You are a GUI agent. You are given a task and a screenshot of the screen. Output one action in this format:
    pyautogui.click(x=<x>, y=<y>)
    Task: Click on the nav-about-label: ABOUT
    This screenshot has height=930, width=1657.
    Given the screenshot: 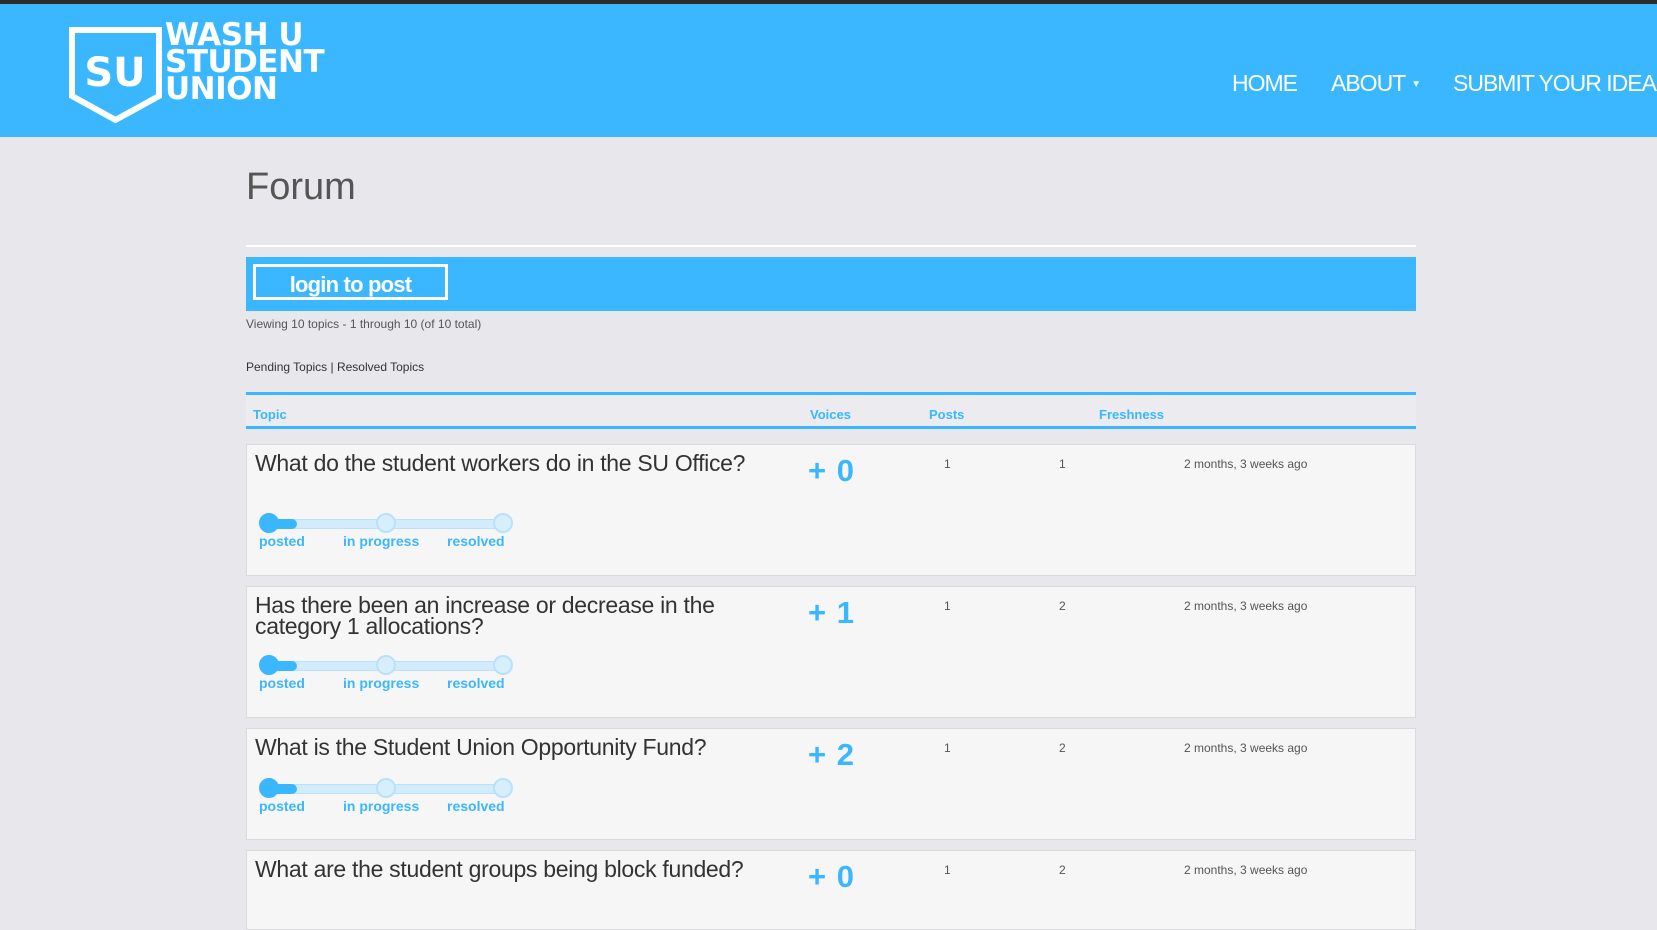 What is the action you would take?
    pyautogui.click(x=1368, y=83)
    